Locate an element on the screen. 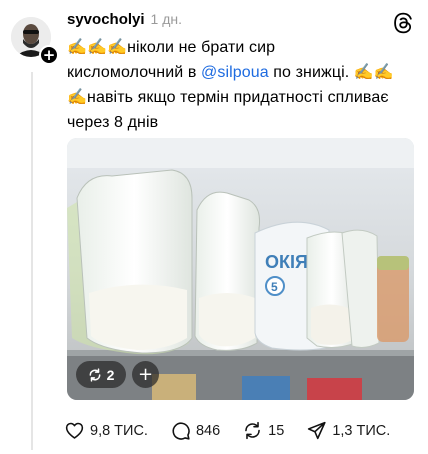 This screenshot has width=428, height=454. threads-logo-icon is located at coordinates (403, 23).